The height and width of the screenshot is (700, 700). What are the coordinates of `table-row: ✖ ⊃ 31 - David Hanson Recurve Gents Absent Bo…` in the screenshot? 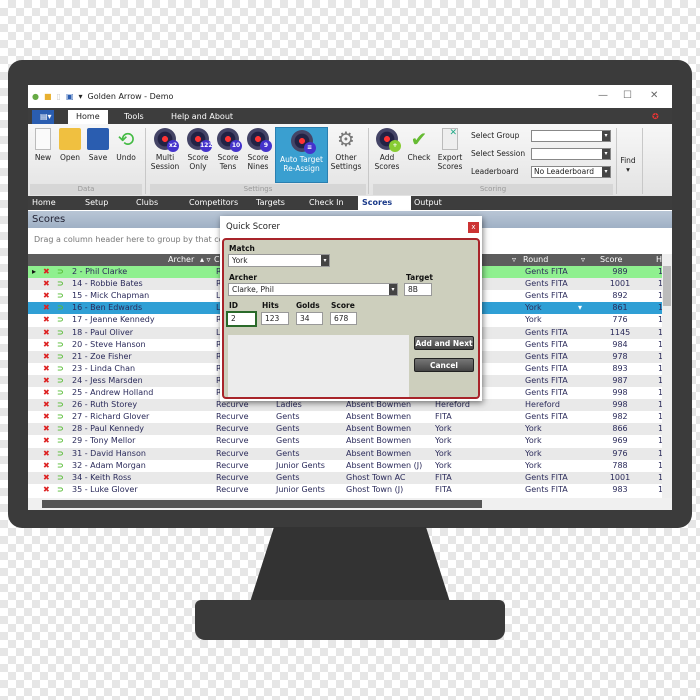 It's located at (345, 453).